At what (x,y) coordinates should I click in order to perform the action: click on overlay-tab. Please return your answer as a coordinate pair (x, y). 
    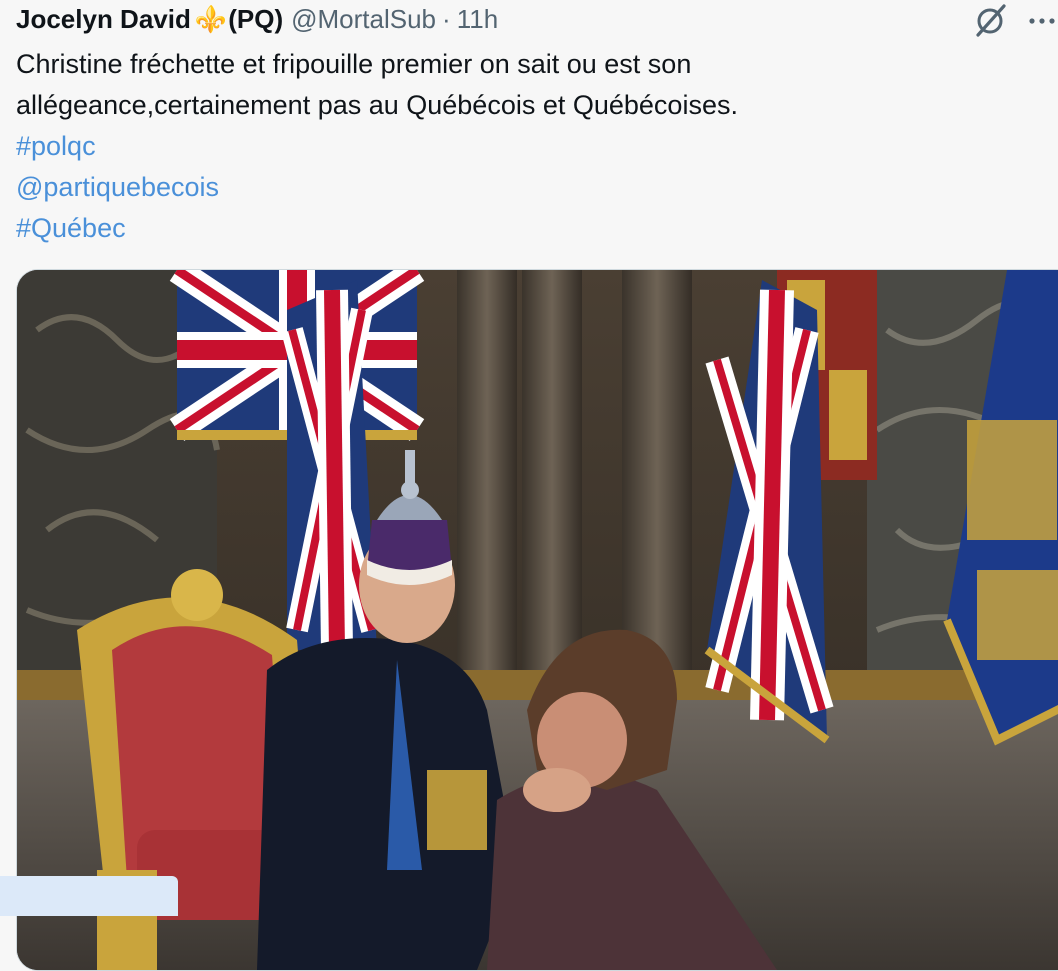
    Looking at the image, I should click on (89, 896).